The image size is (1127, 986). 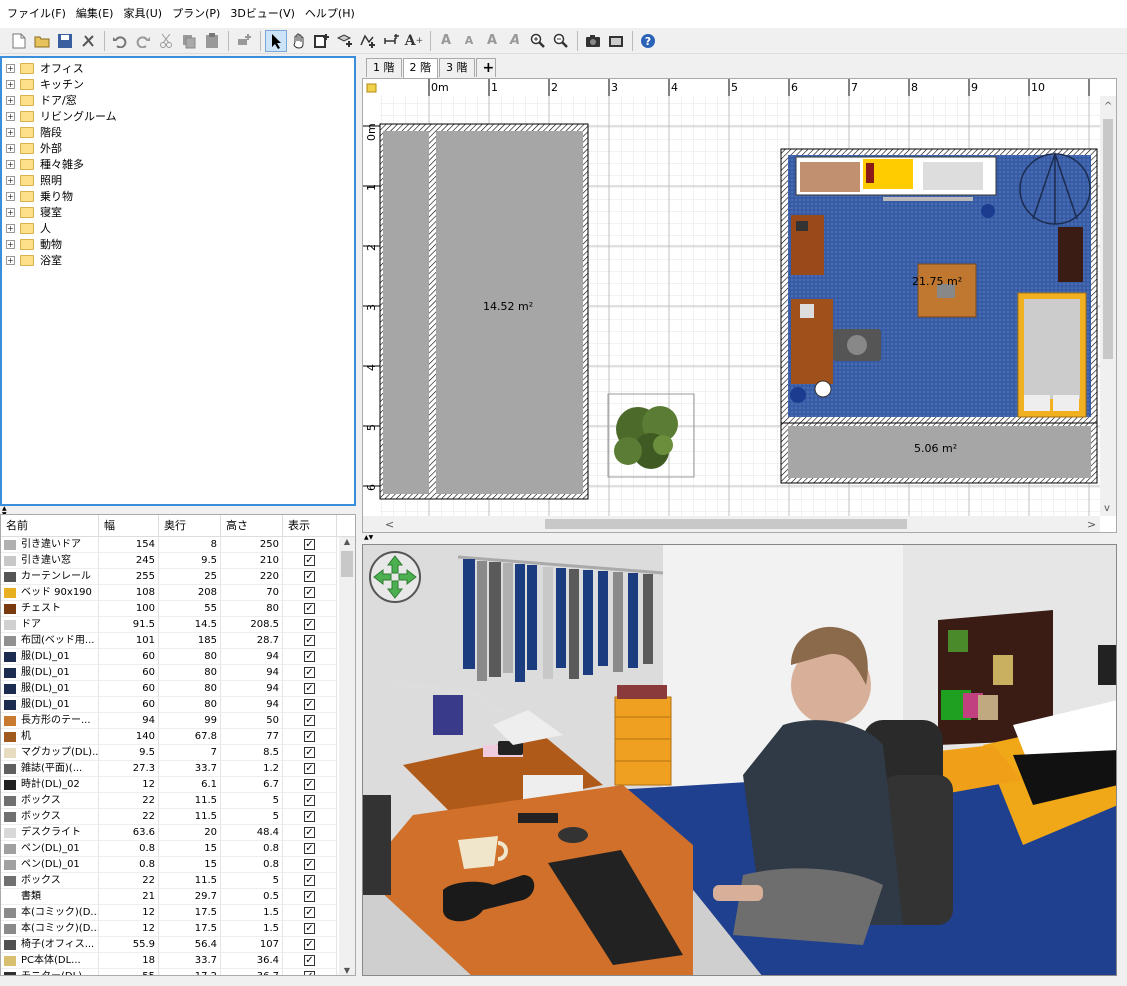 What do you see at coordinates (178, 609) in the screenshot?
I see `table-row: chest-icon チェスト 1005580 ✓` at bounding box center [178, 609].